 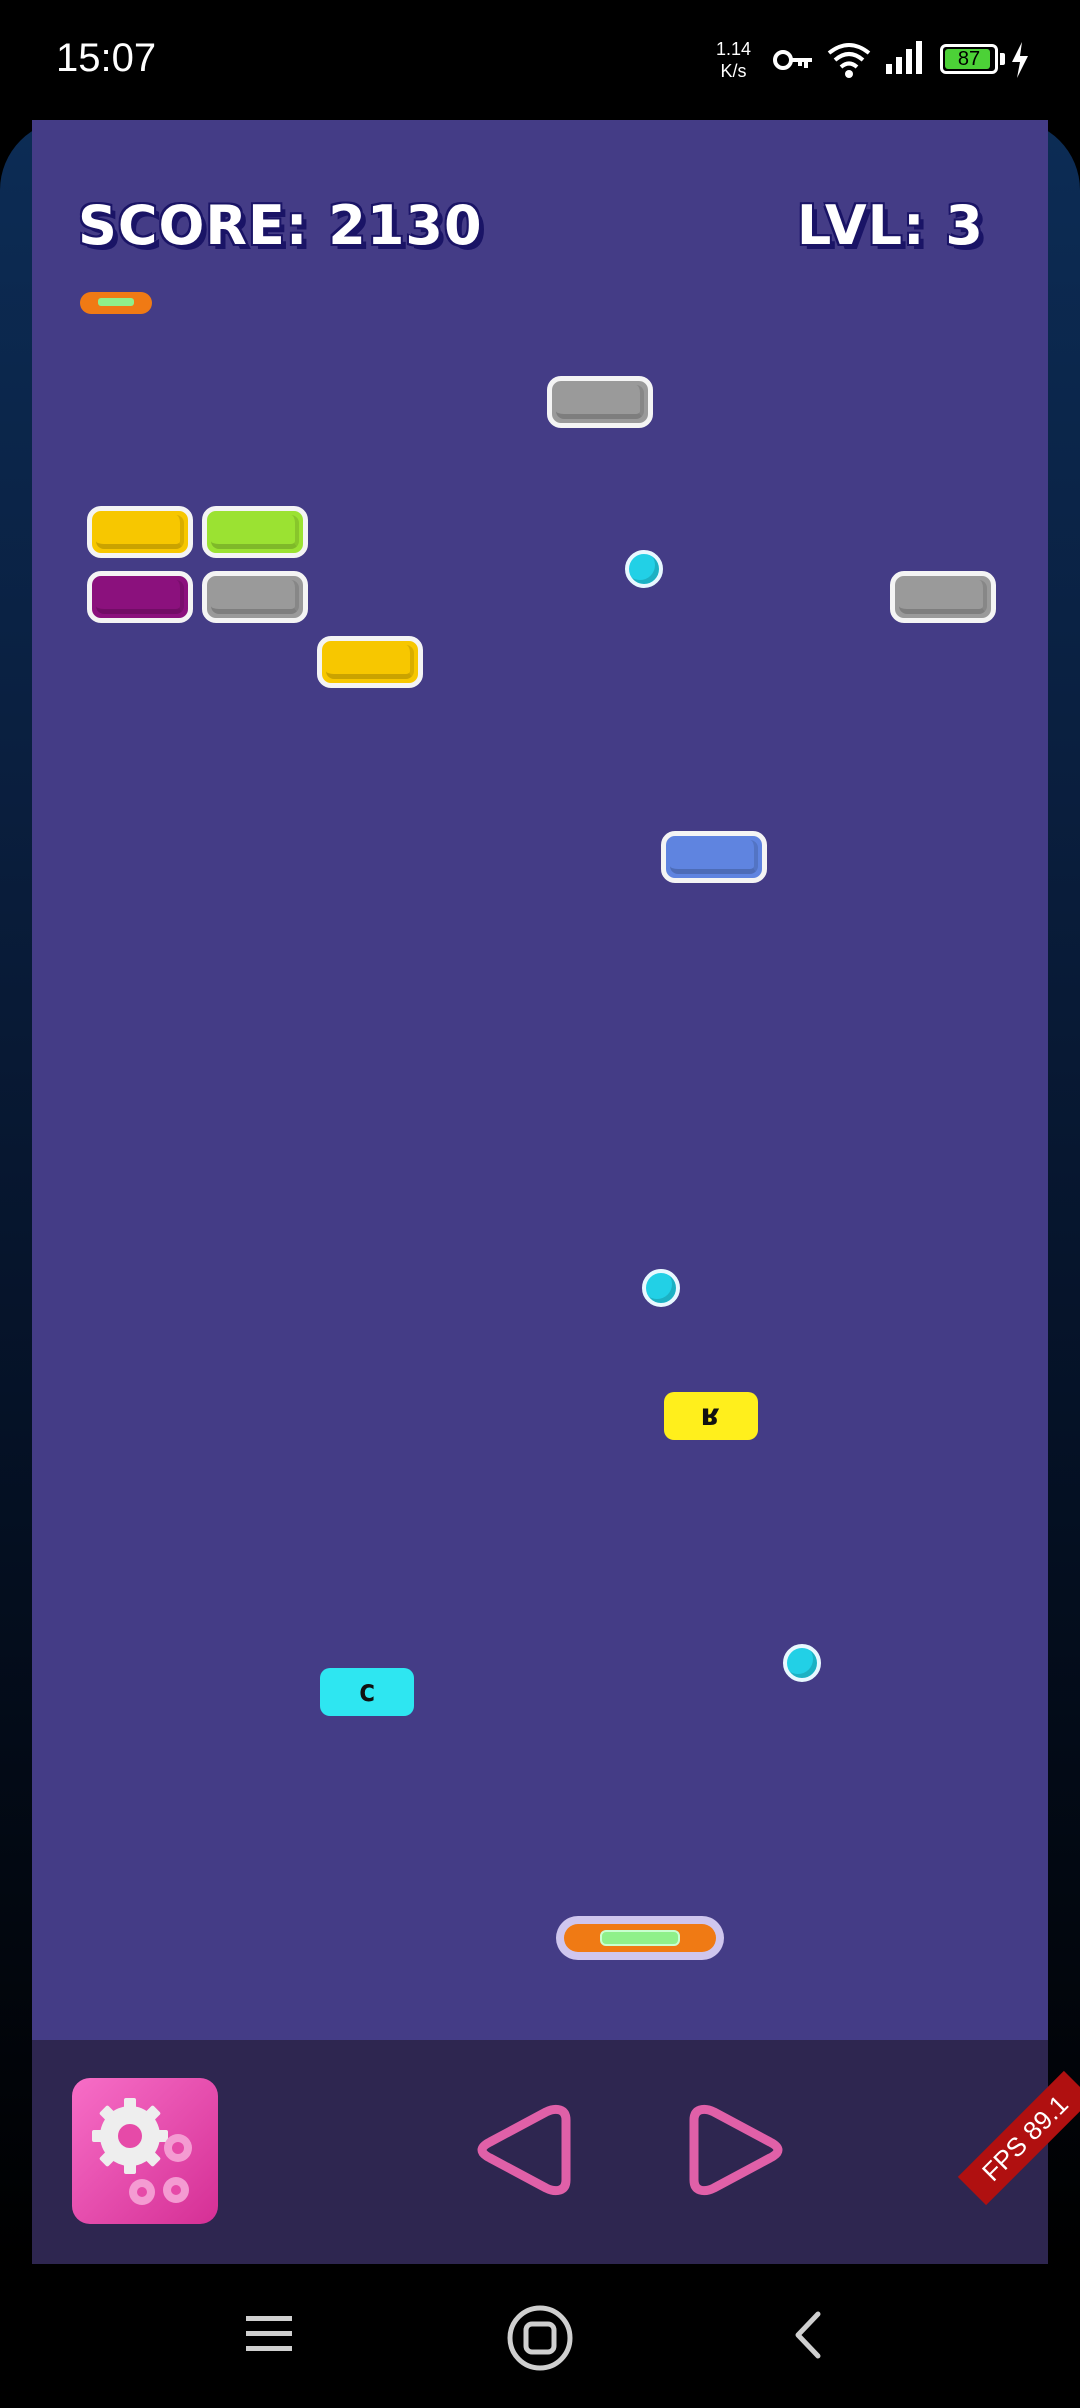 What do you see at coordinates (106, 58) in the screenshot?
I see `status-time: 15:07` at bounding box center [106, 58].